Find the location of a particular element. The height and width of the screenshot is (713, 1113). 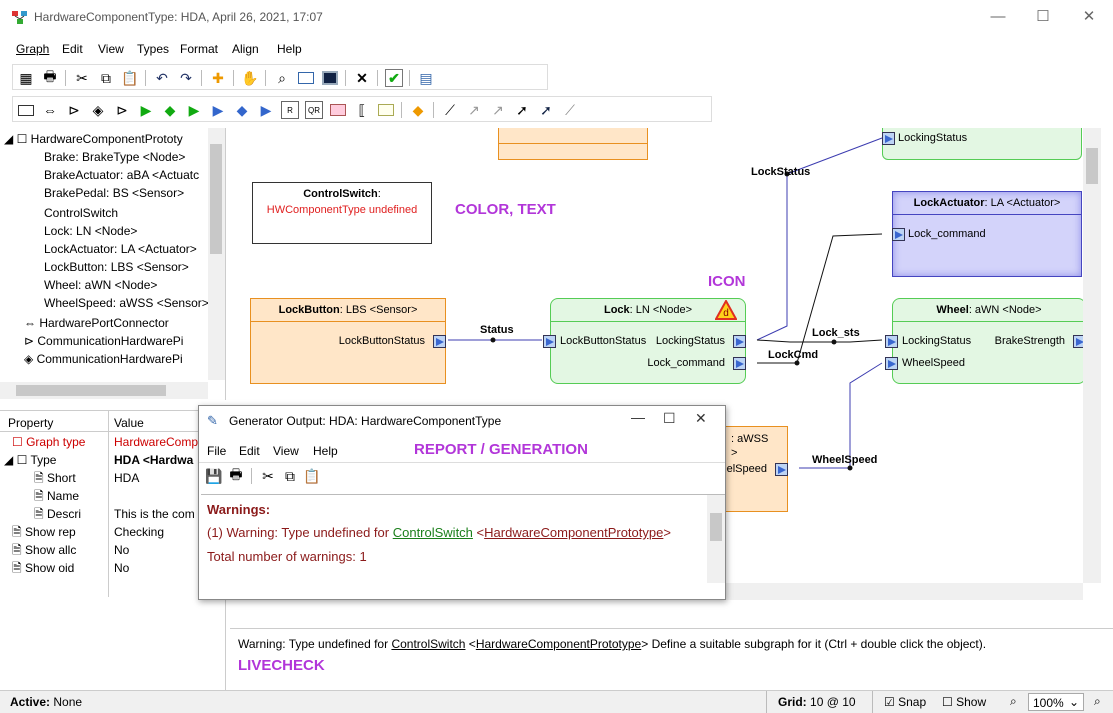

qr-box-icon: QR is located at coordinates (314, 110).